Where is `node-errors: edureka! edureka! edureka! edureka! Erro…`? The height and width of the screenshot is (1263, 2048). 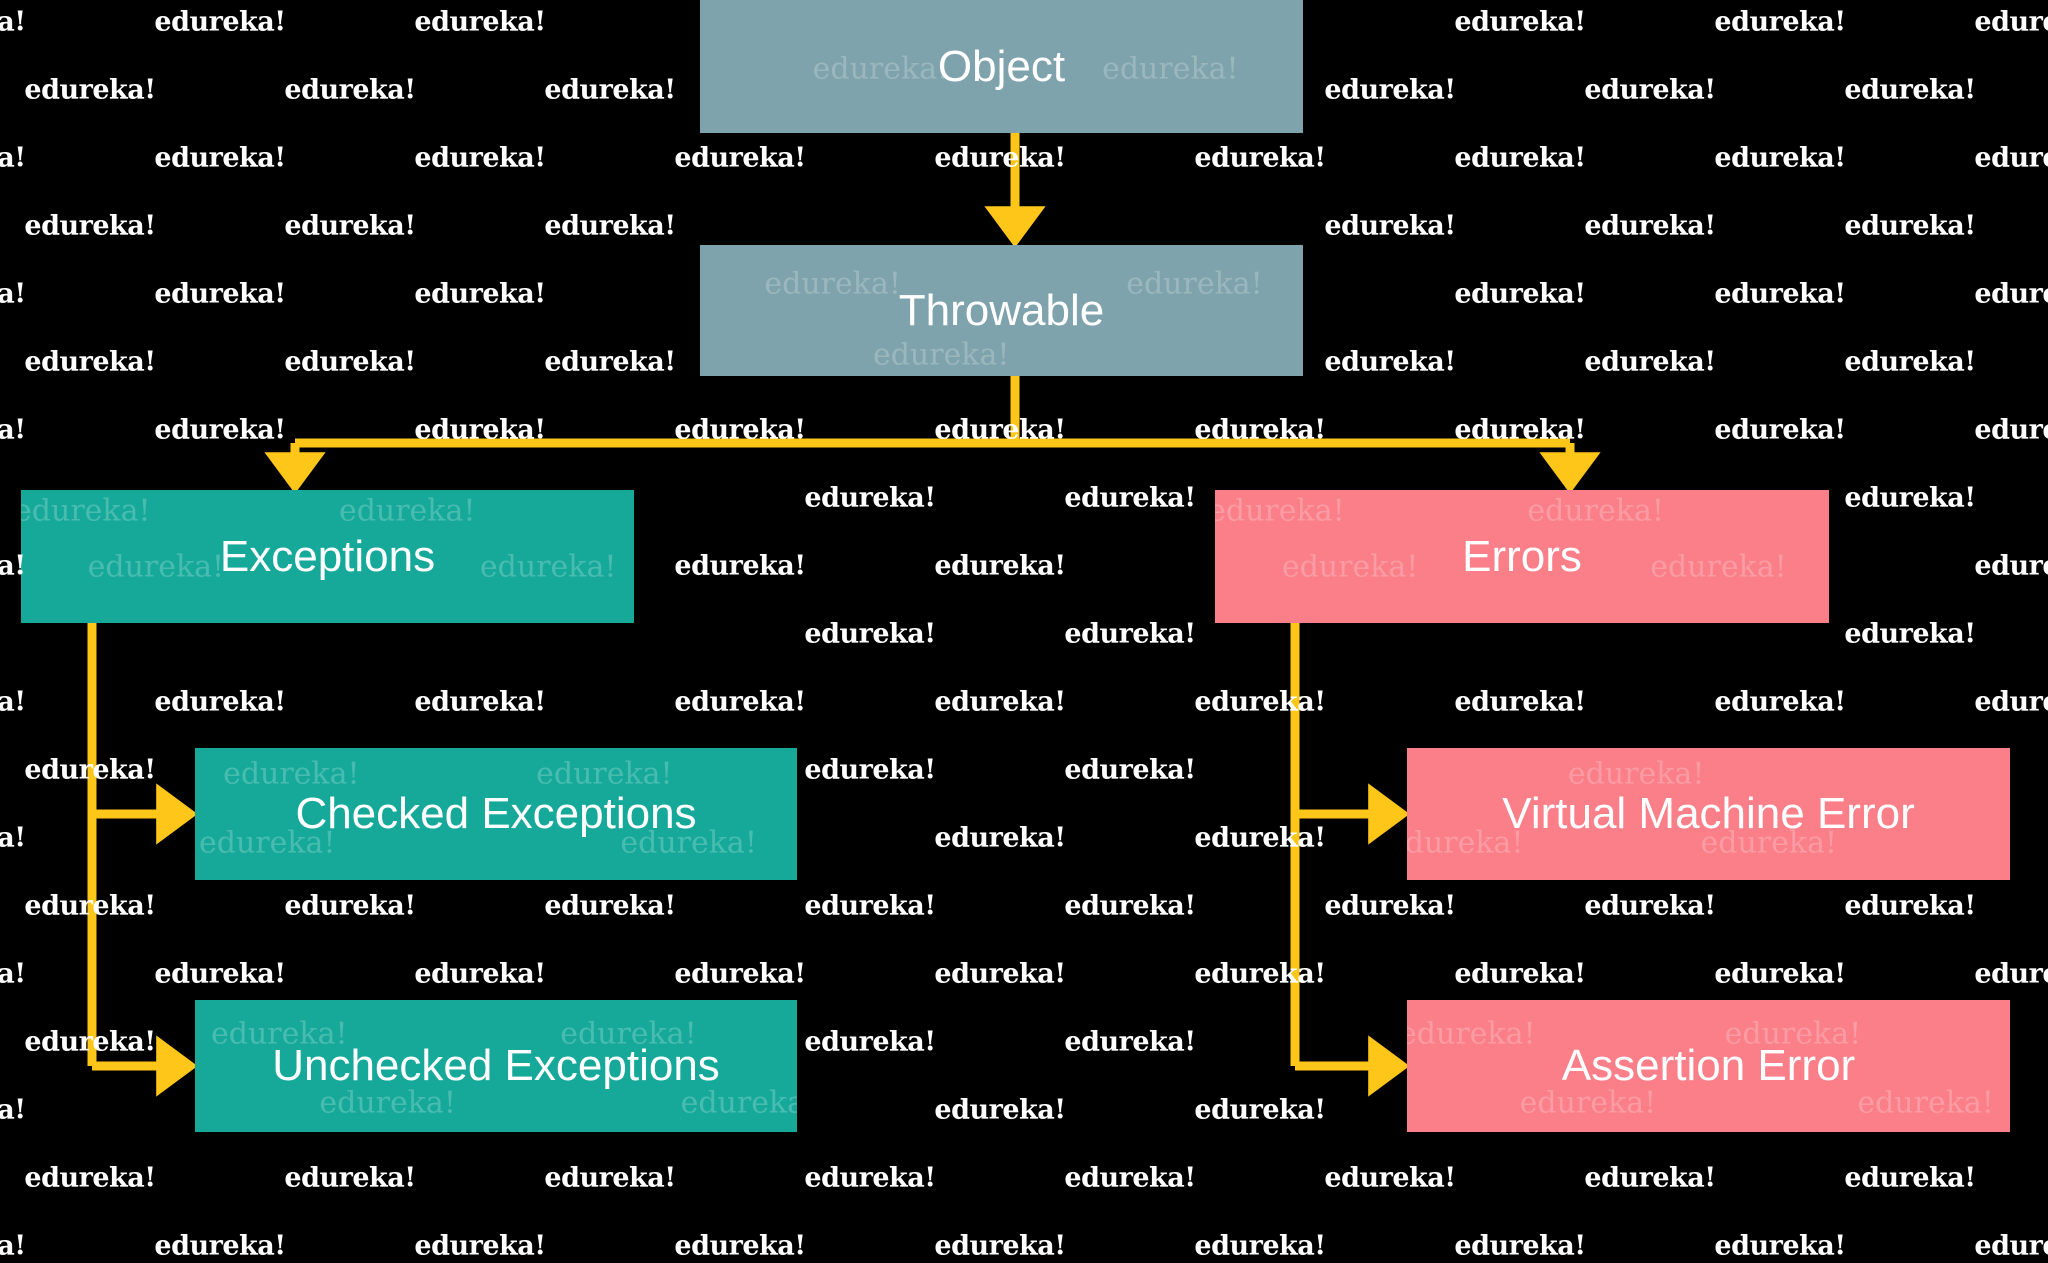
node-errors: edureka! edureka! edureka! edureka! Erro… is located at coordinates (1522, 556).